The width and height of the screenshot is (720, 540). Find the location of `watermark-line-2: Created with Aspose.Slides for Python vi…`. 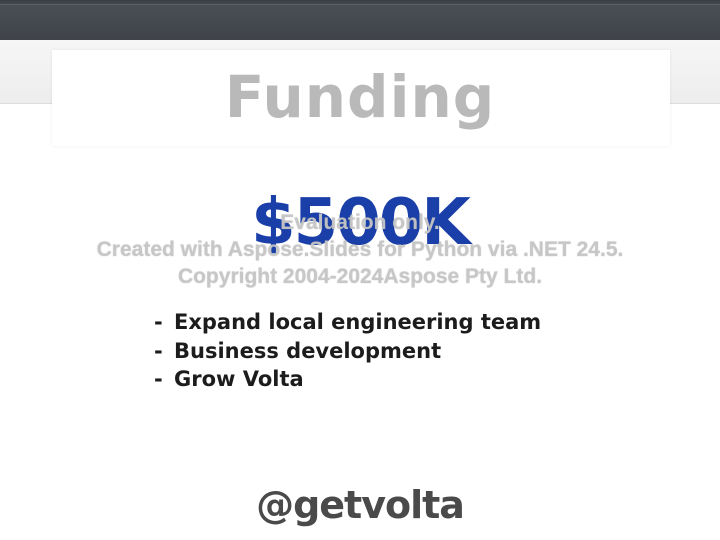

watermark-line-2: Created with Aspose.Slides for Python vi… is located at coordinates (360, 249).